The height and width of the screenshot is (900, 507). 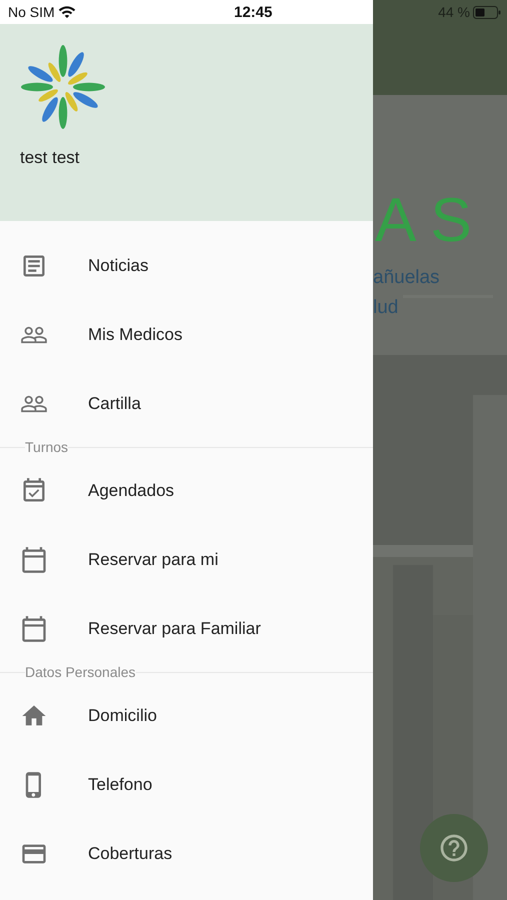 I want to click on menu-item-label: Agendados, so click(x=131, y=490).